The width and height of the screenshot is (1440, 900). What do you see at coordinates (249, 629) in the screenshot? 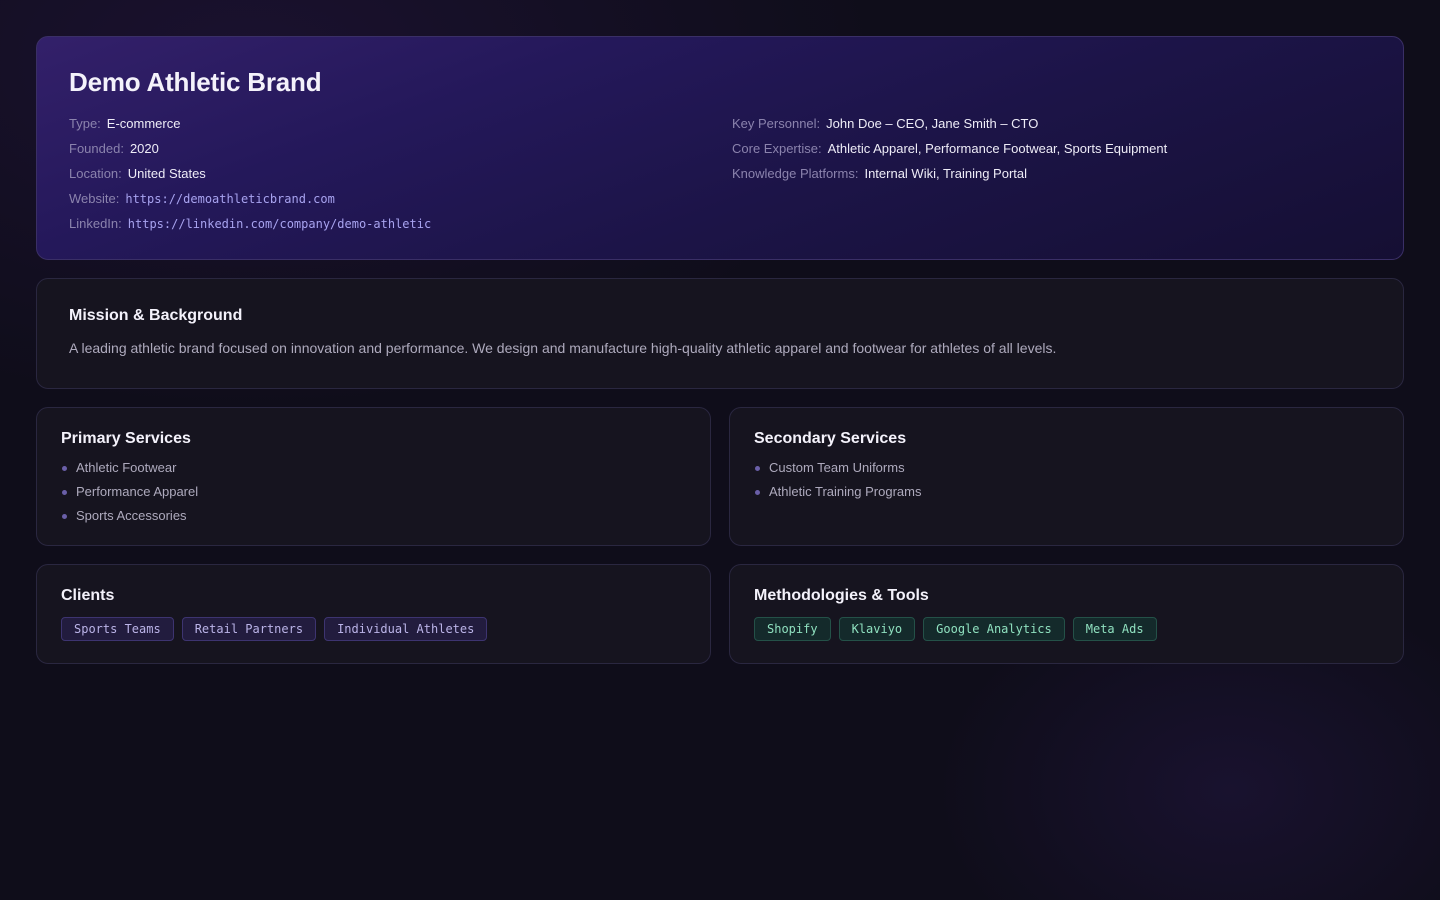
I see `client-tag: Retail Partners` at bounding box center [249, 629].